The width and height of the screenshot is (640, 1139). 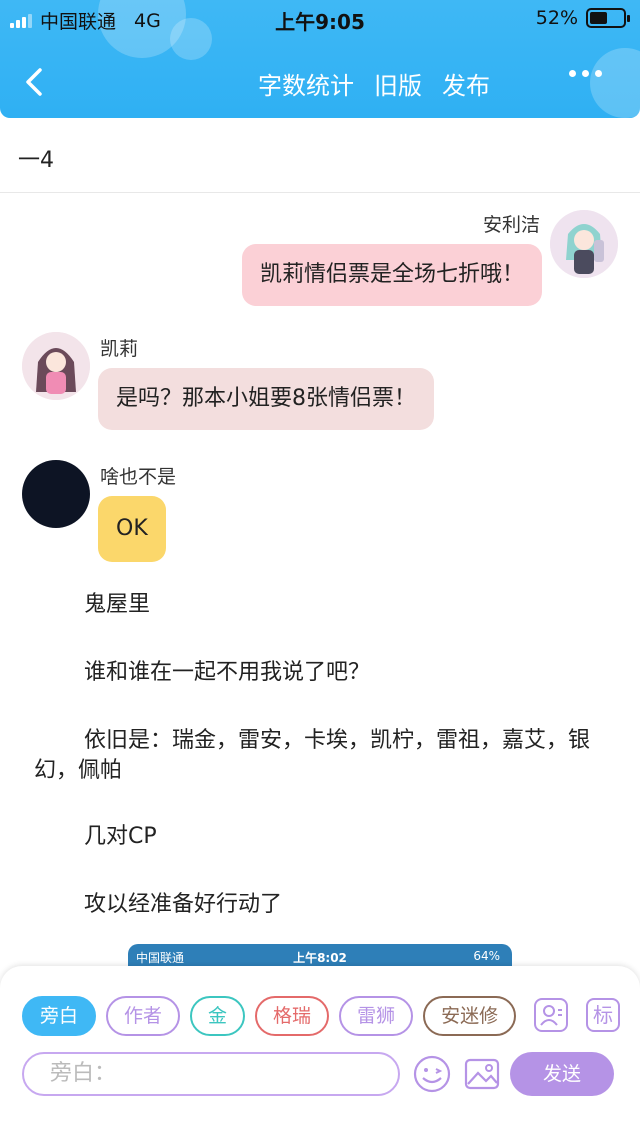 I want to click on emoji-icon, so click(x=432, y=1074).